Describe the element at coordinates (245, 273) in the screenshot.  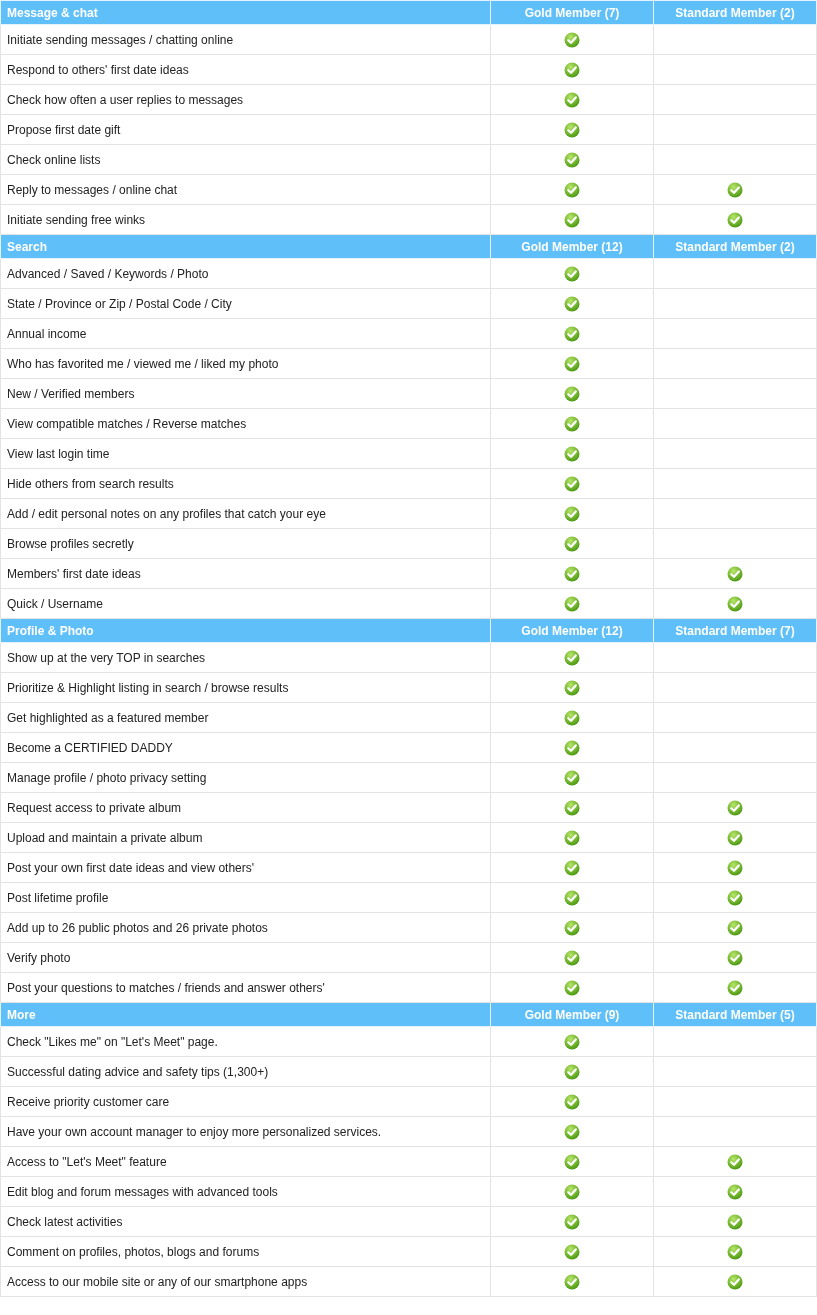
I see `feature-label: Advanced / Saved / Keywords / Photo` at that location.